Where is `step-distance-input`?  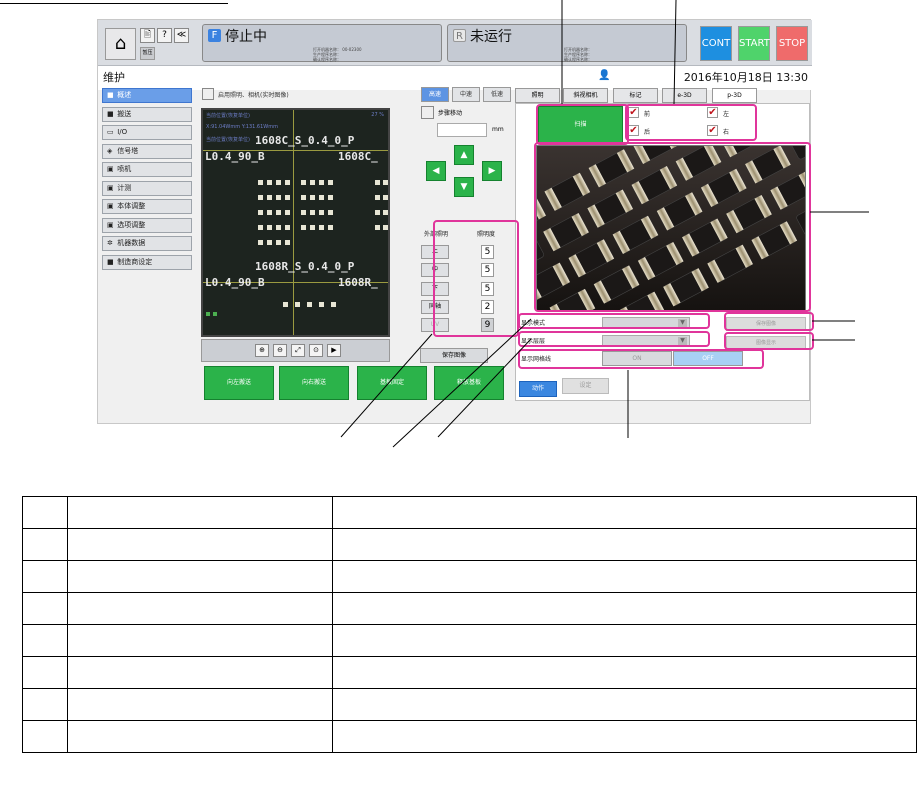
step-distance-input is located at coordinates (462, 130).